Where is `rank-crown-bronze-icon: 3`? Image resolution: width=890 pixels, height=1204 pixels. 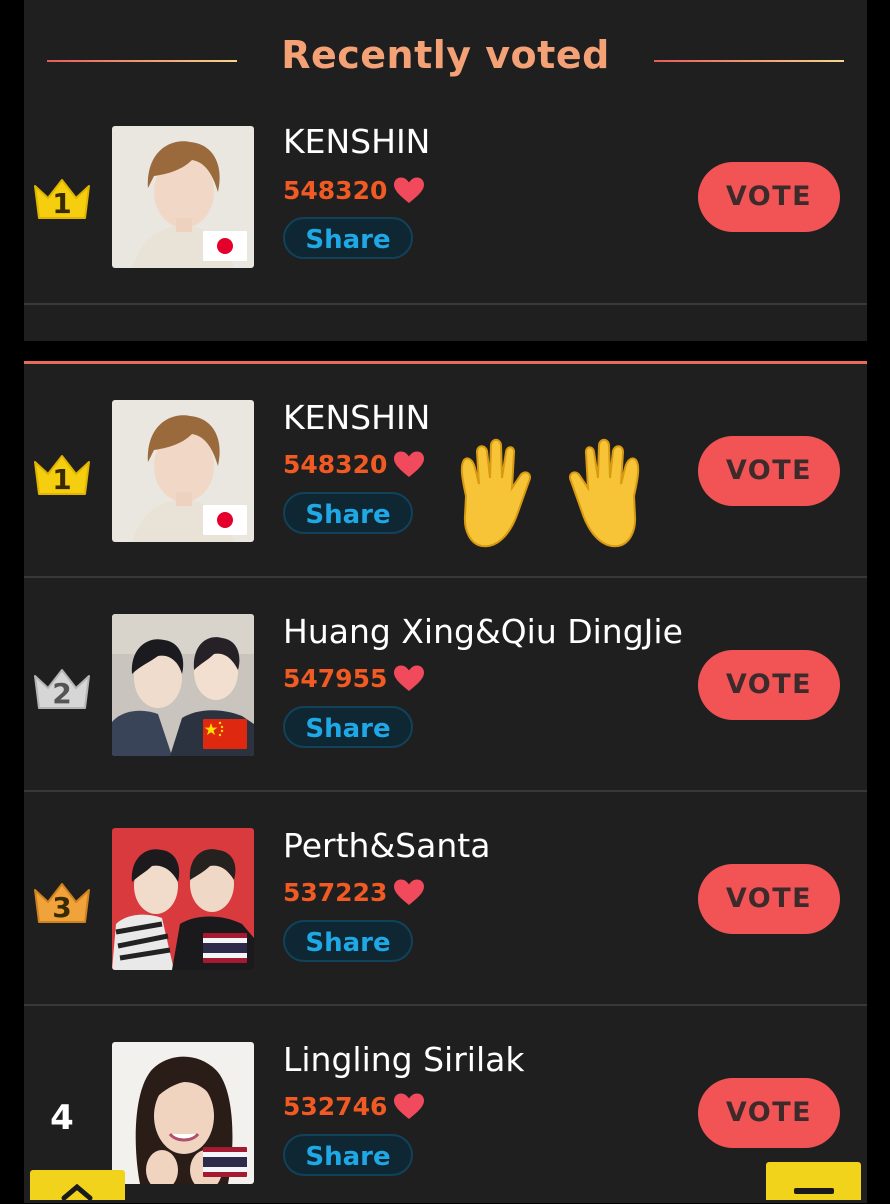
rank-crown-bronze-icon: 3 is located at coordinates (62, 902).